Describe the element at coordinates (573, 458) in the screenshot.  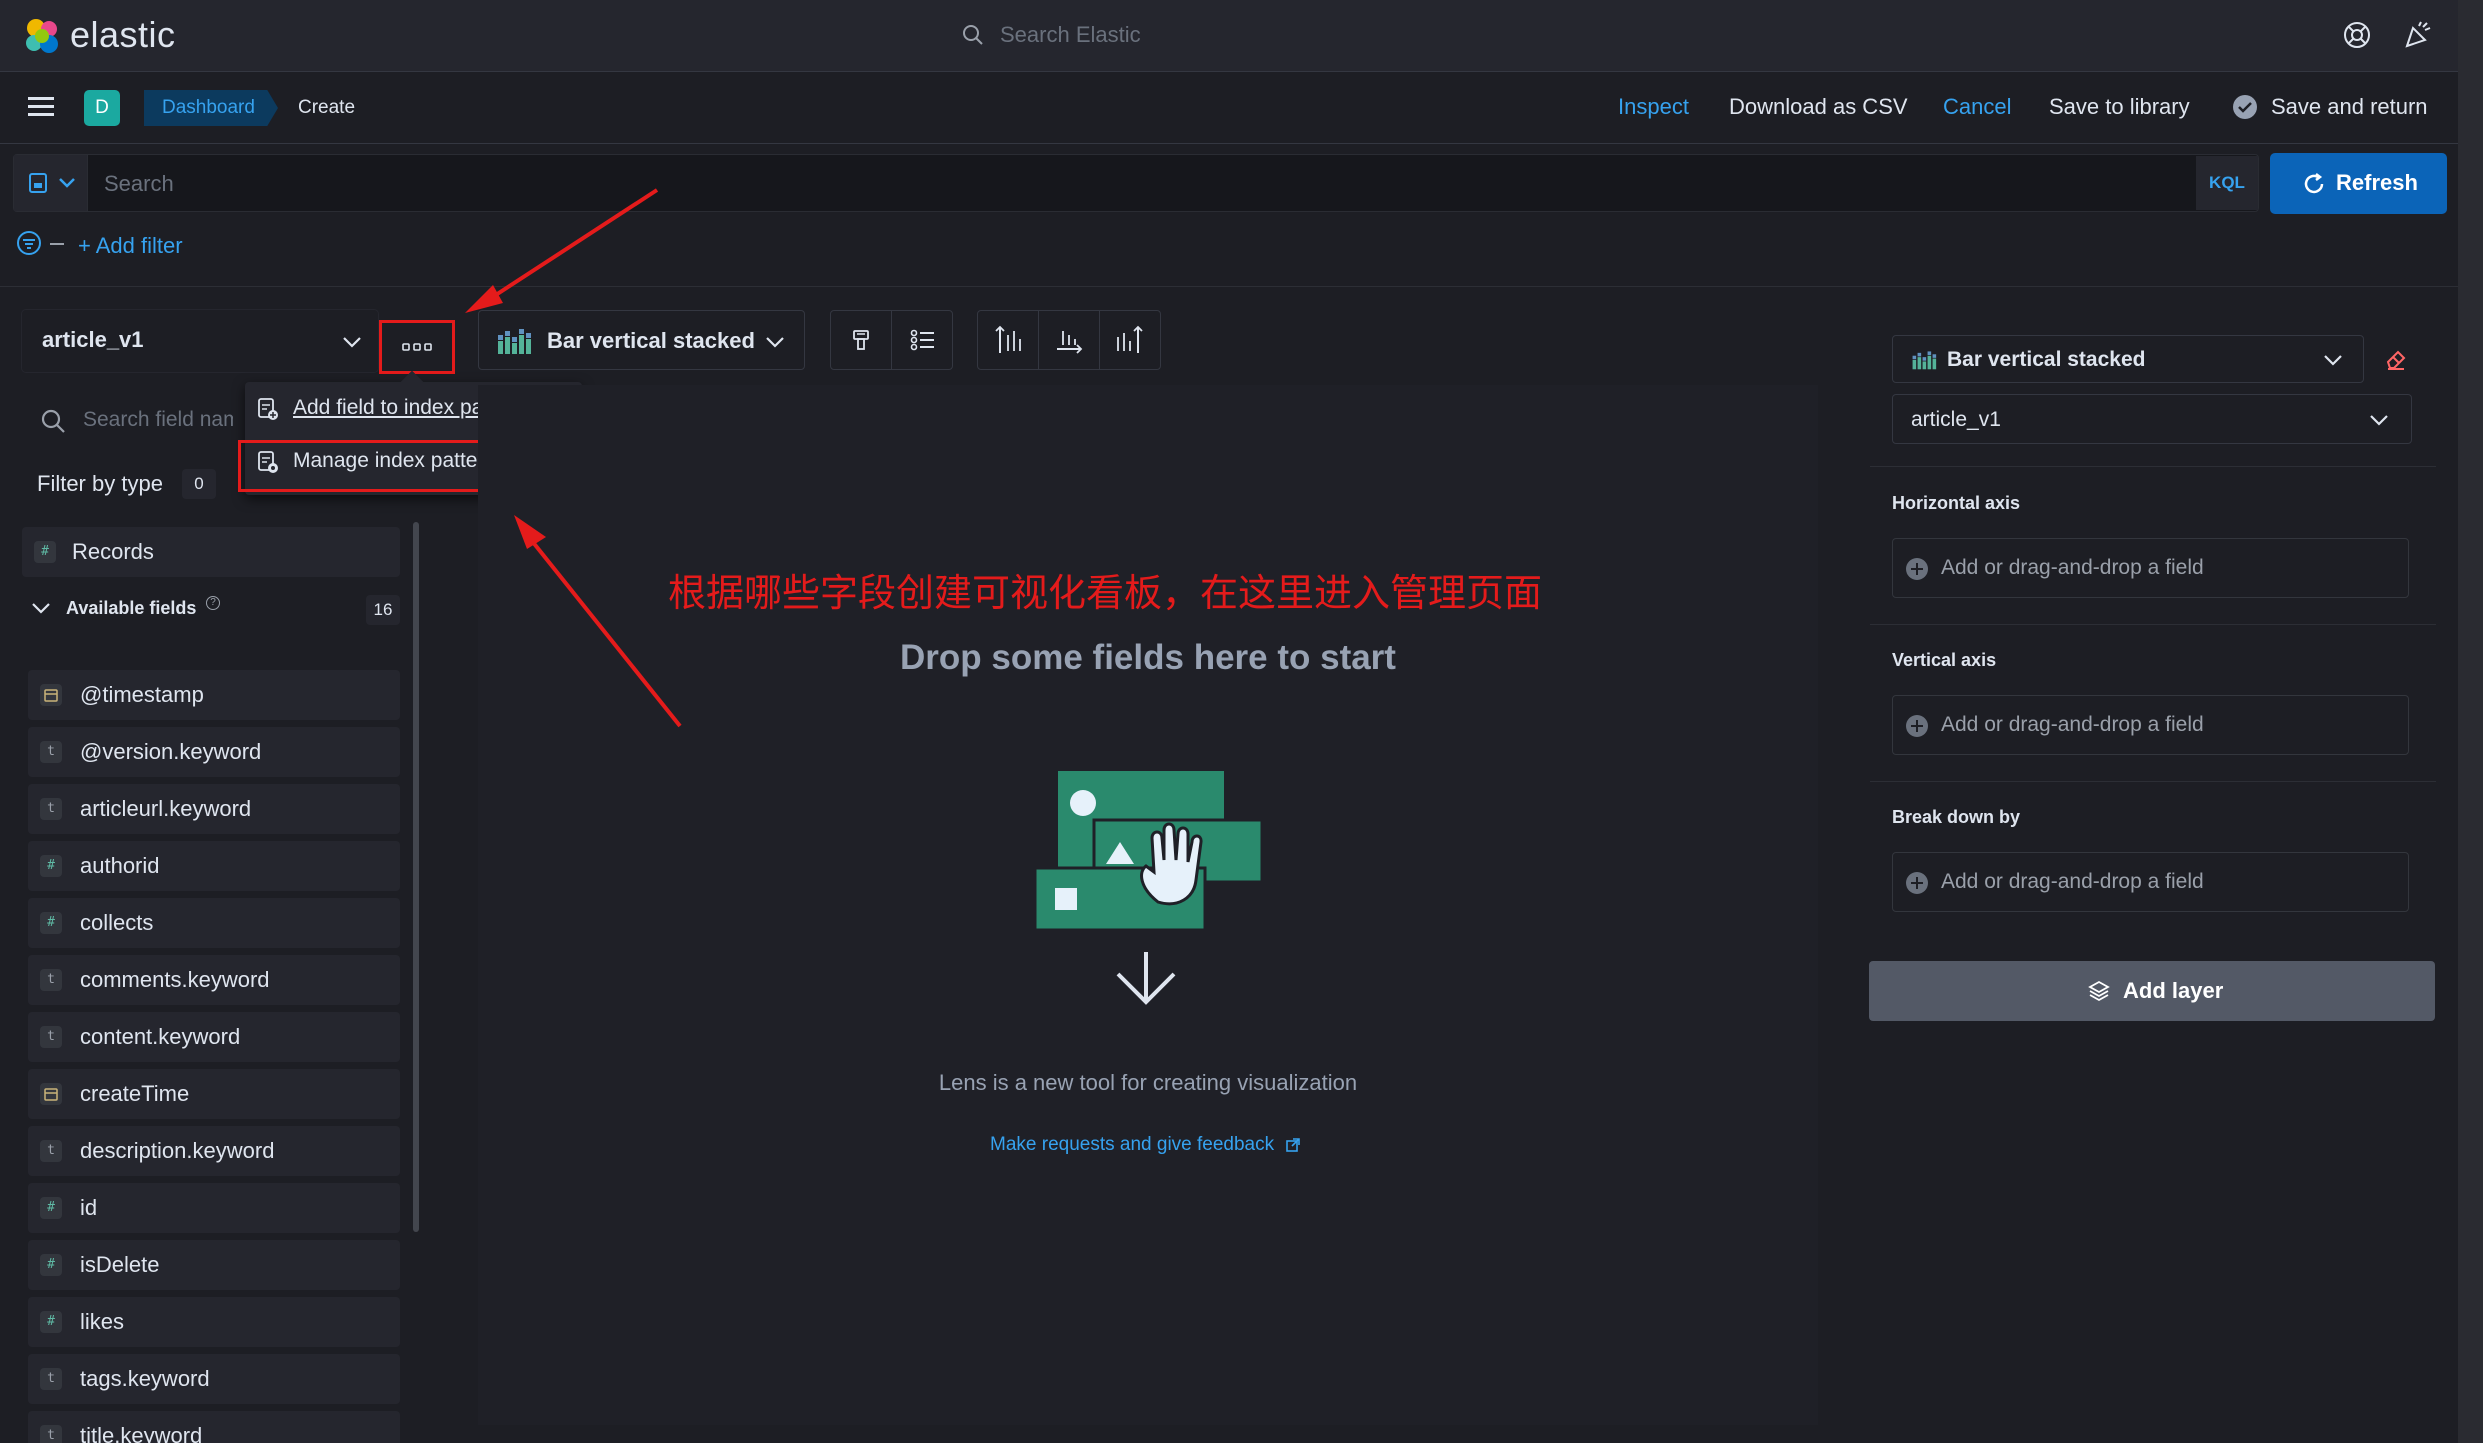
I see `annotation-arrows` at that location.